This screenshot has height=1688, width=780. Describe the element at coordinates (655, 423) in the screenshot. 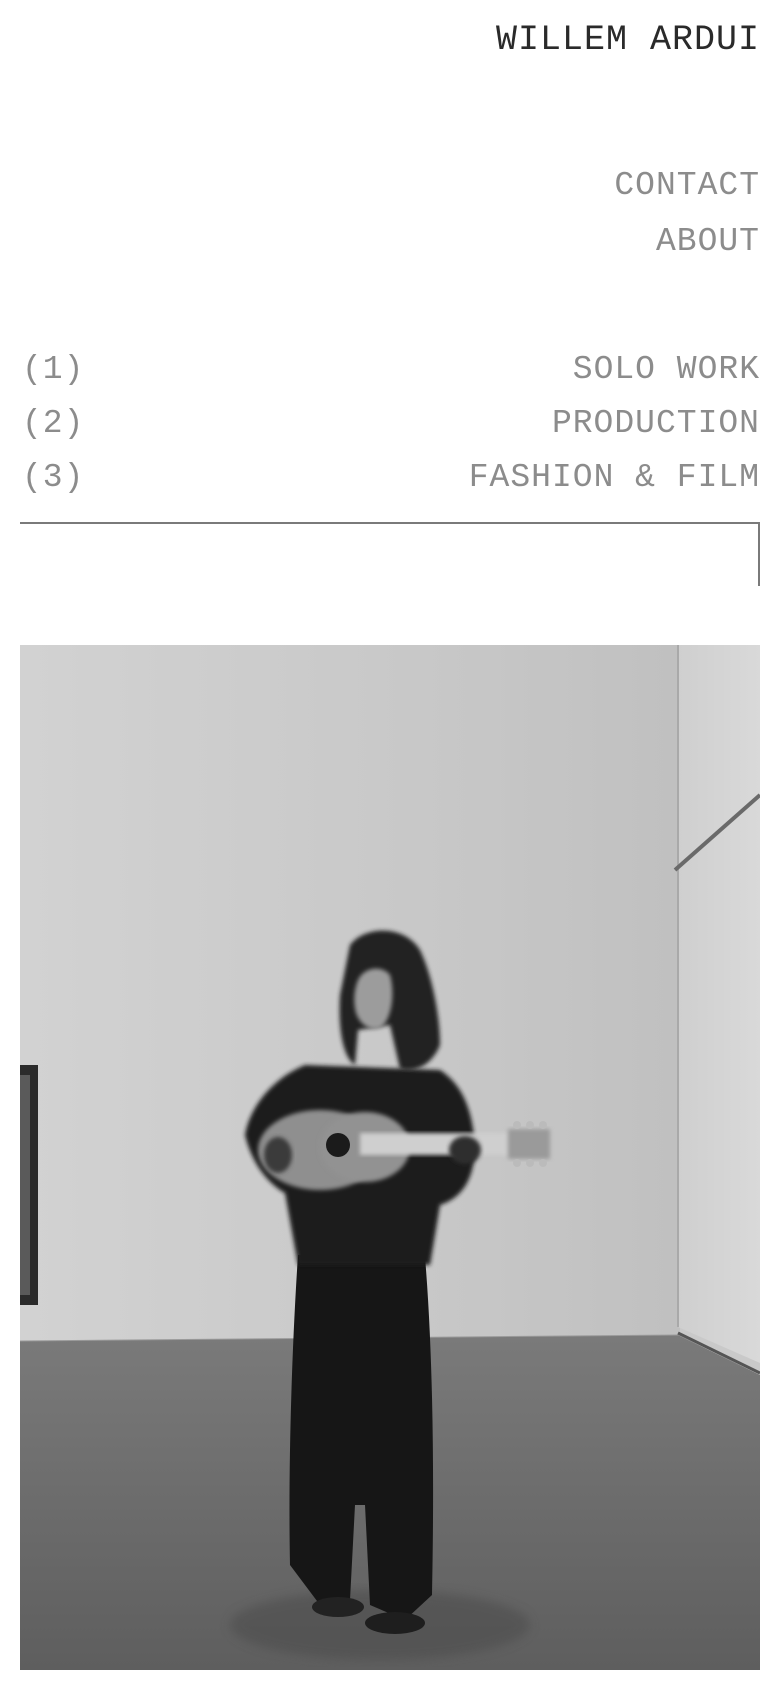

I see `project-label: PRODUCTION` at that location.